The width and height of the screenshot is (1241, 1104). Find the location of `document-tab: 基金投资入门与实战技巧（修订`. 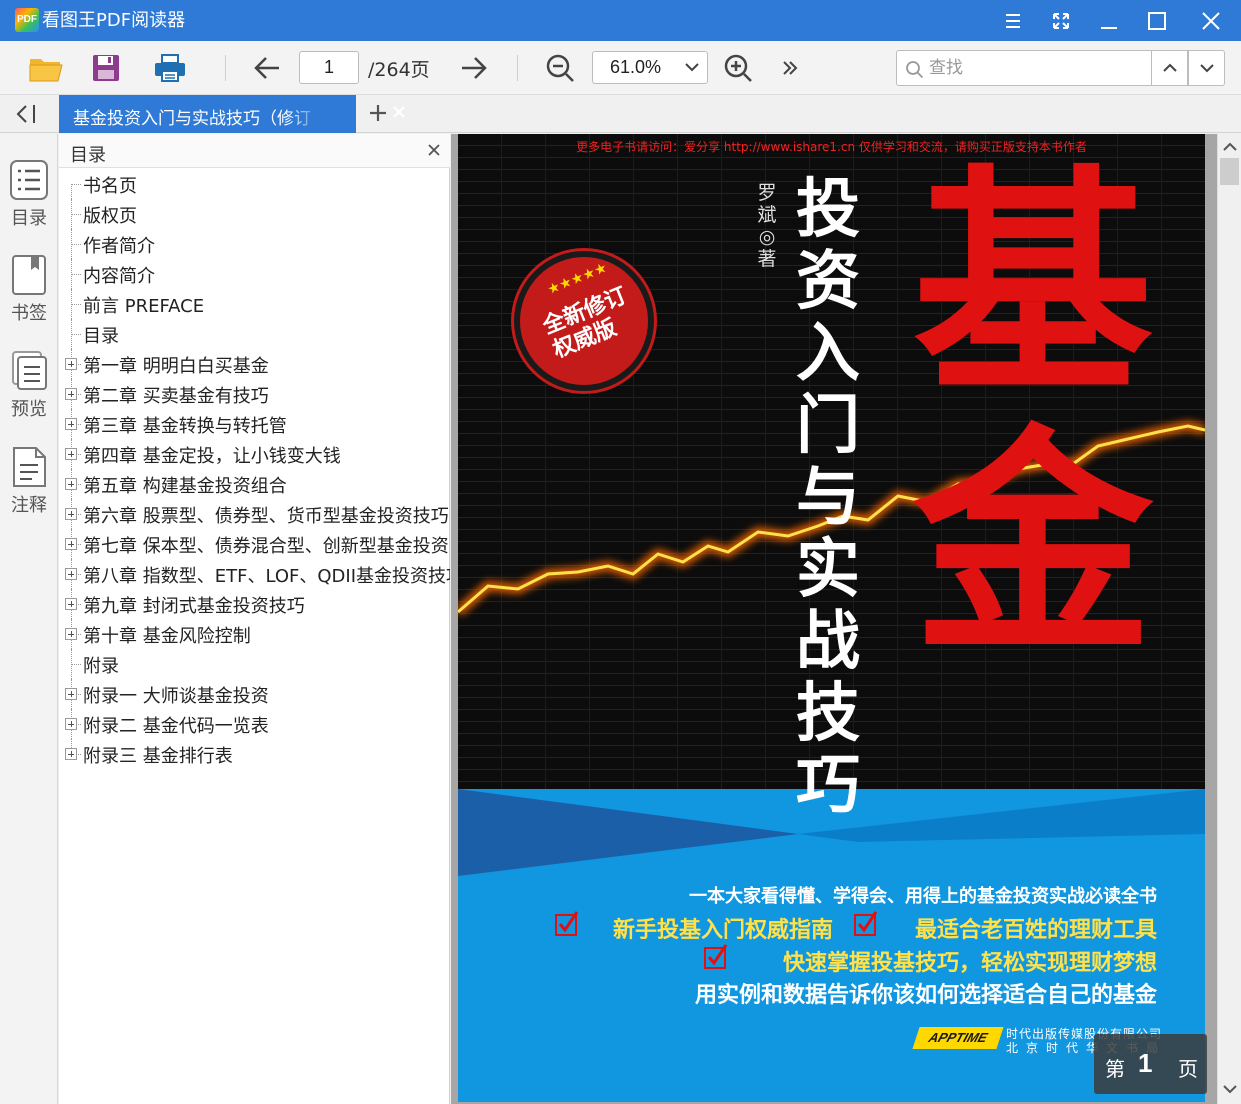

document-tab: 基金投资入门与实战技巧（修订 is located at coordinates (232, 114).